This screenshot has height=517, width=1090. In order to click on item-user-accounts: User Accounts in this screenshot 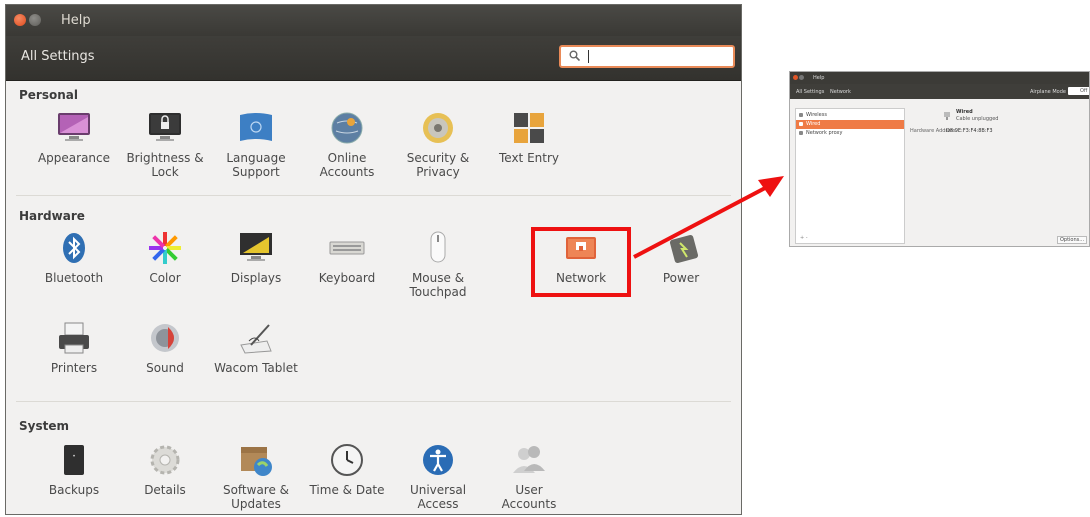, I will do `click(529, 476)`.